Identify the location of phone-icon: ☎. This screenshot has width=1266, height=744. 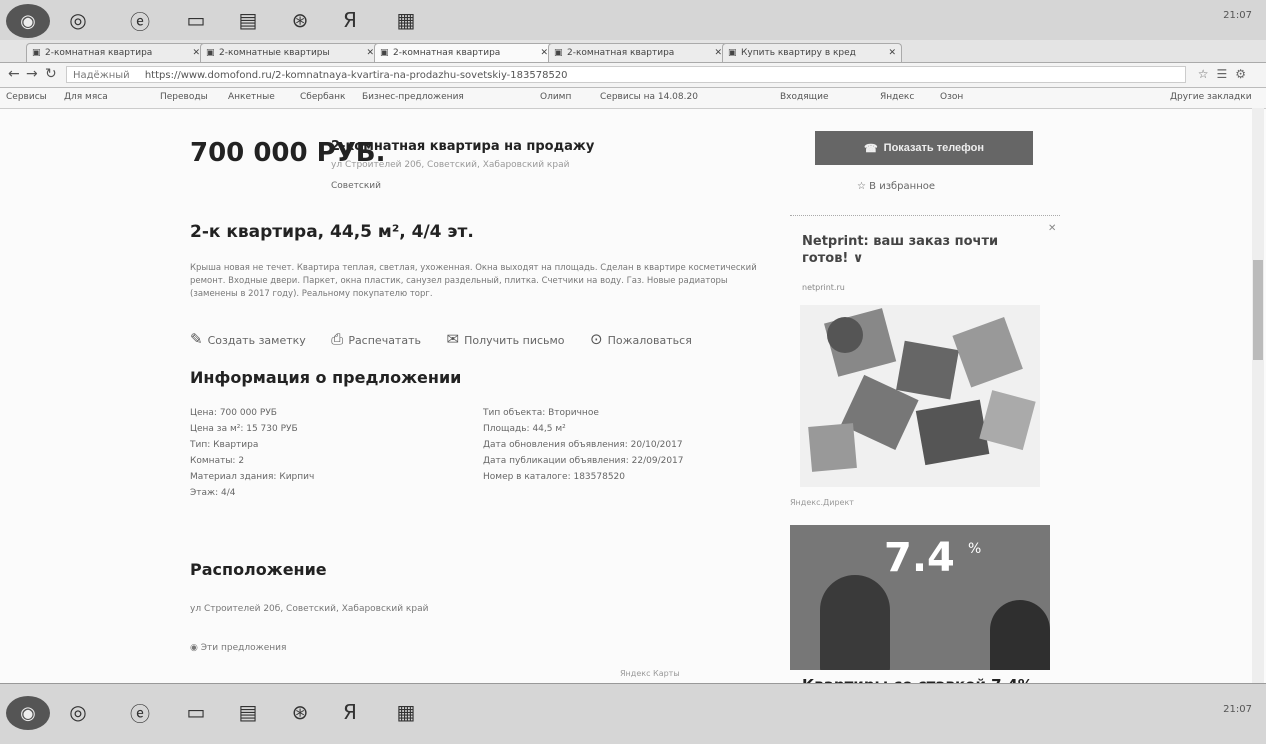
(870, 148).